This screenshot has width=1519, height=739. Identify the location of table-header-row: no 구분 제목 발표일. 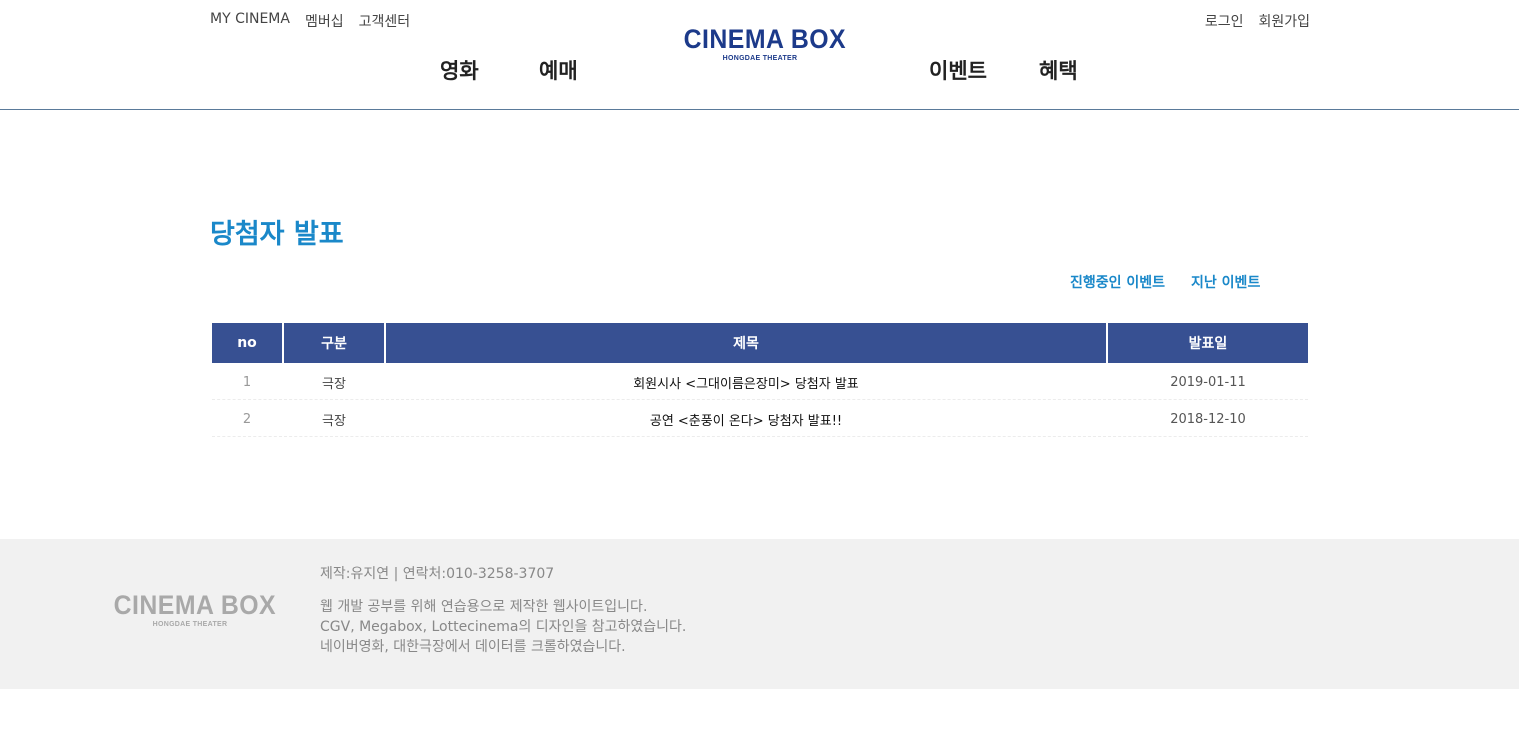
(760, 343).